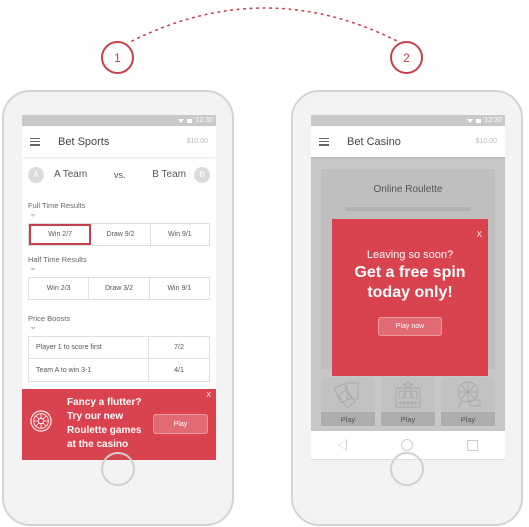  I want to click on team-a-badge: A, so click(36, 174).